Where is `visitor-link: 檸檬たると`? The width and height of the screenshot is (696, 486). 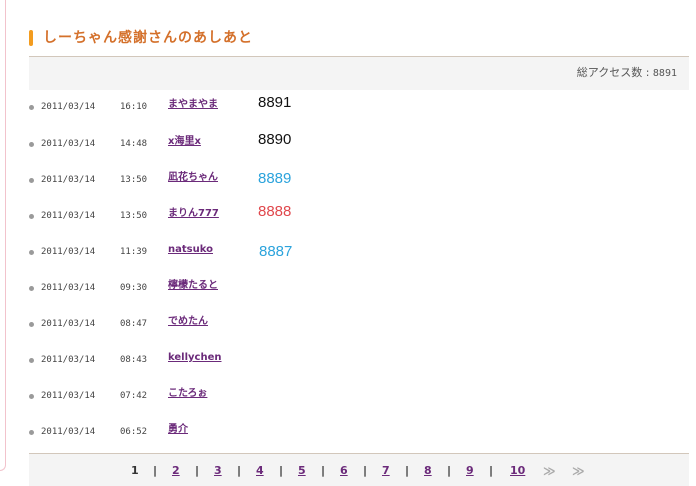
visitor-link: 檸檬たると is located at coordinates (193, 286).